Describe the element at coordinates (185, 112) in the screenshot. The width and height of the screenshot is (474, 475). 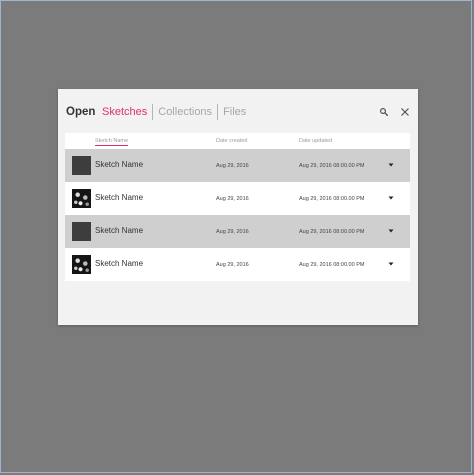
I see `tab-collections: Collections` at that location.